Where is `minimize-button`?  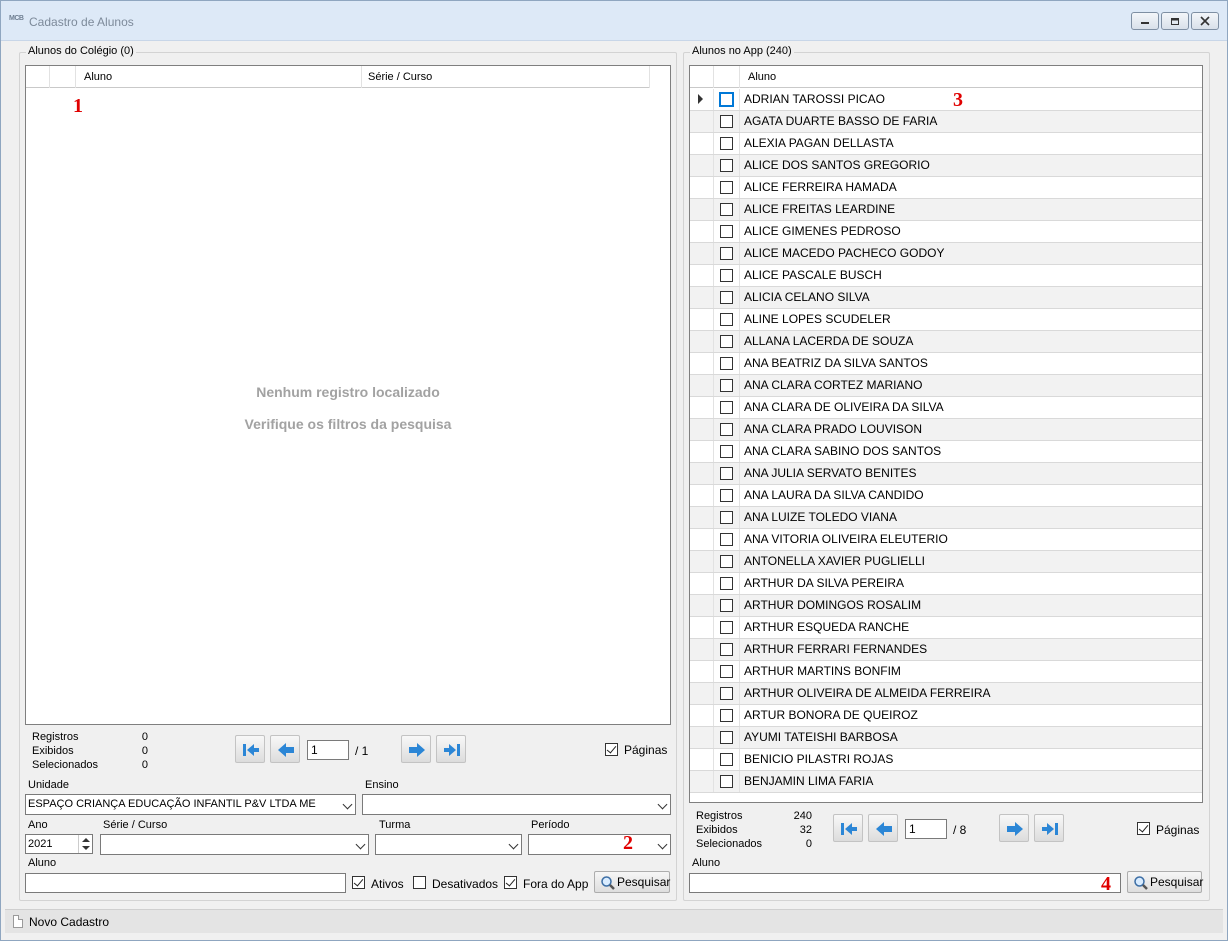 minimize-button is located at coordinates (1145, 21).